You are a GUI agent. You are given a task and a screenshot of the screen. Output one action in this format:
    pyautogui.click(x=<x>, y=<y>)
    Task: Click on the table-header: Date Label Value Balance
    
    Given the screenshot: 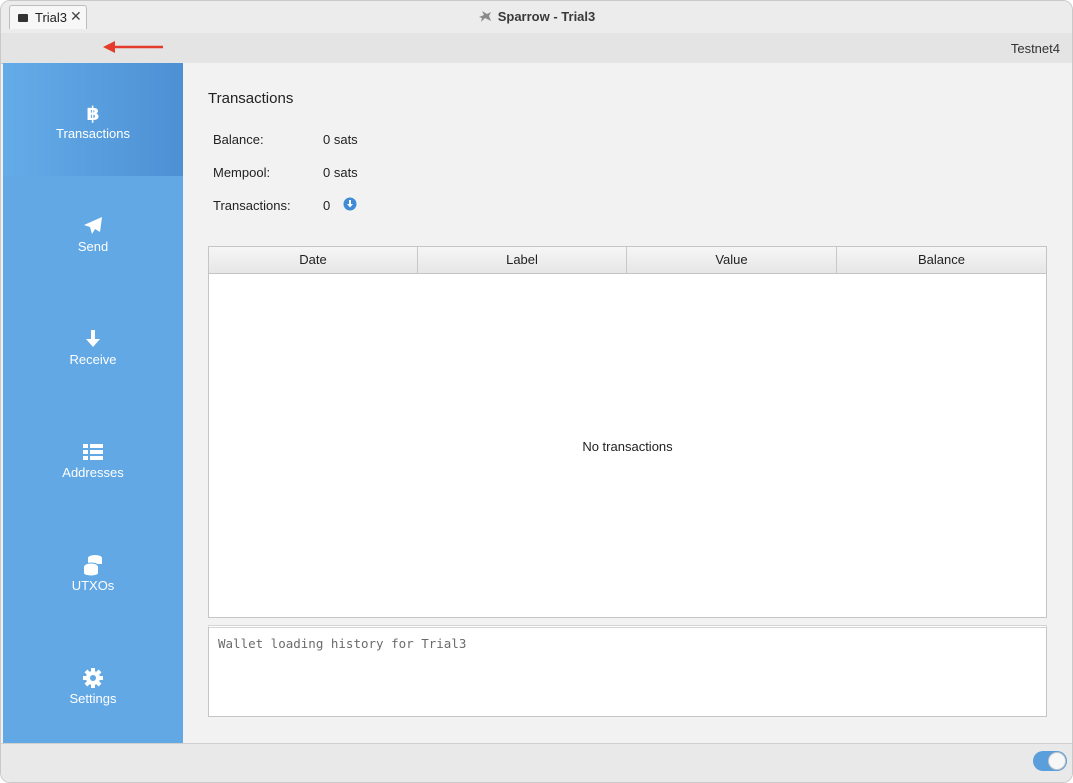 What is the action you would take?
    pyautogui.click(x=627, y=260)
    